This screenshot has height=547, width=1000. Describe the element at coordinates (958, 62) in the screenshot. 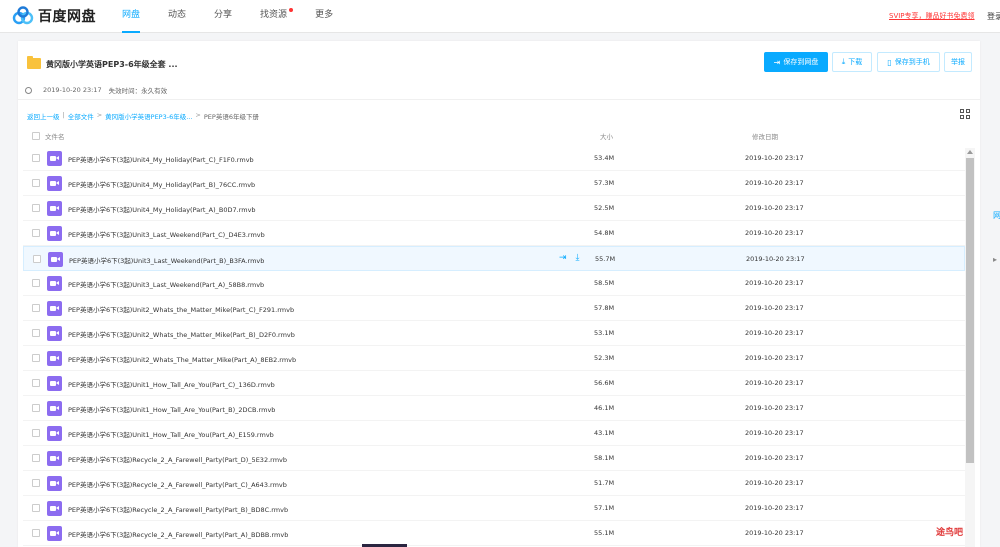

I see `report-button: 举报` at that location.